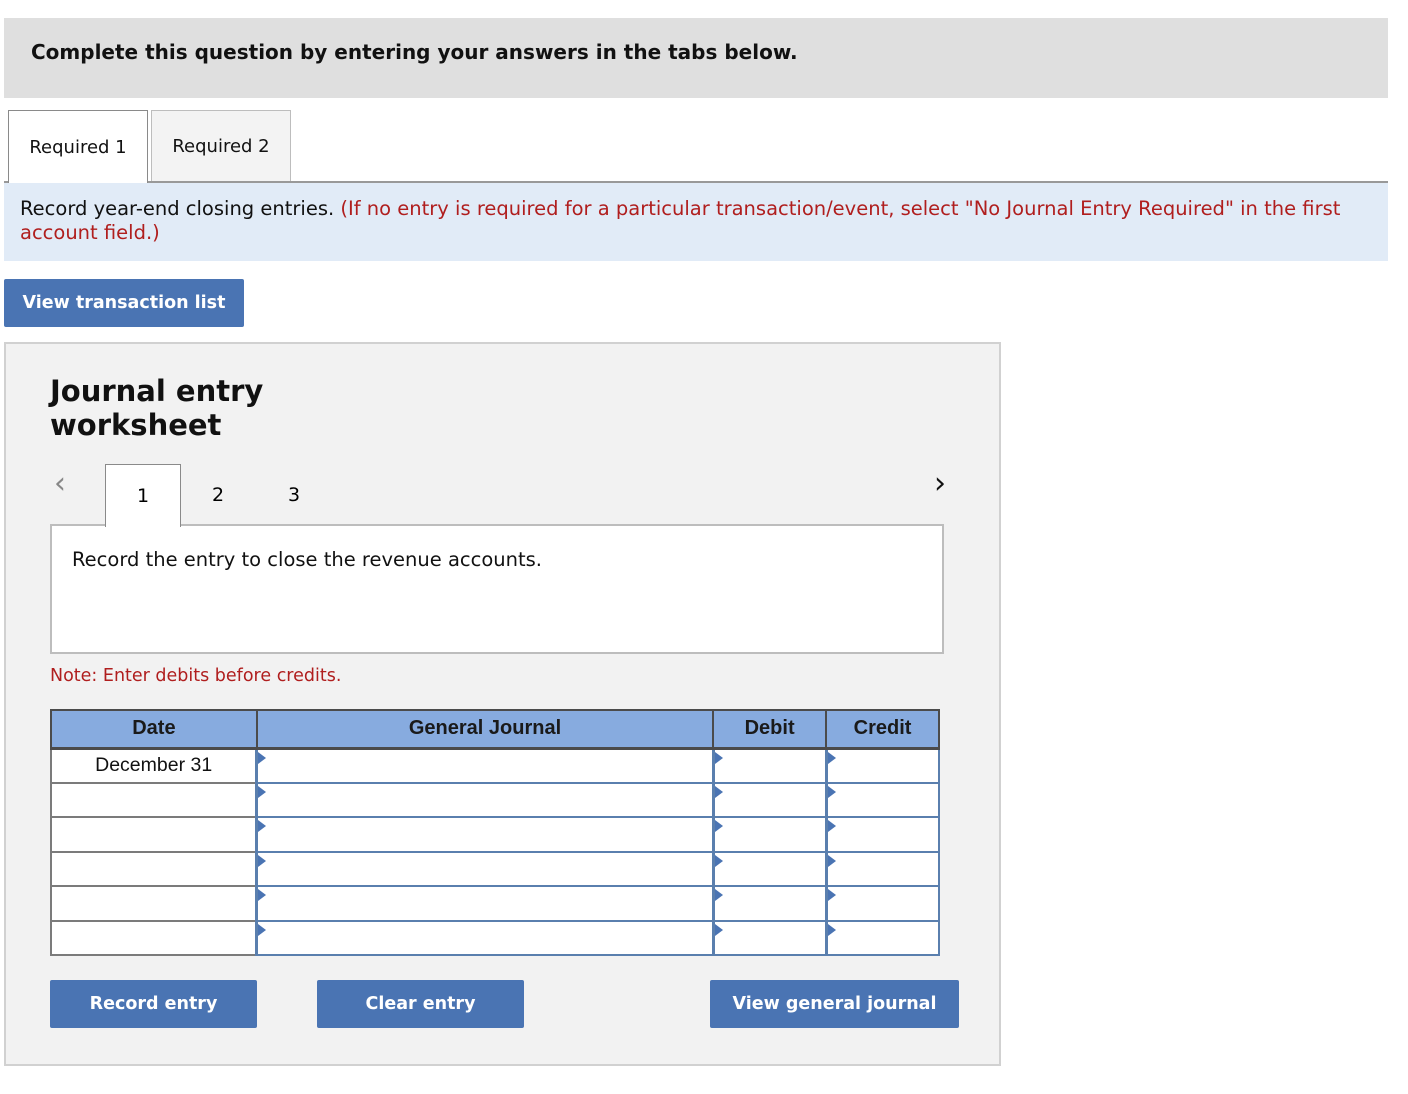 Image resolution: width=1408 pixels, height=1094 pixels. Describe the element at coordinates (770, 729) in the screenshot. I see `debit-column-header: Debit` at that location.